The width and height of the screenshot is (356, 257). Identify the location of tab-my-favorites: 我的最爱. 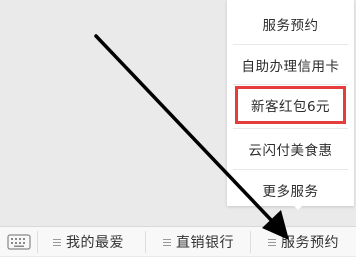
(88, 242).